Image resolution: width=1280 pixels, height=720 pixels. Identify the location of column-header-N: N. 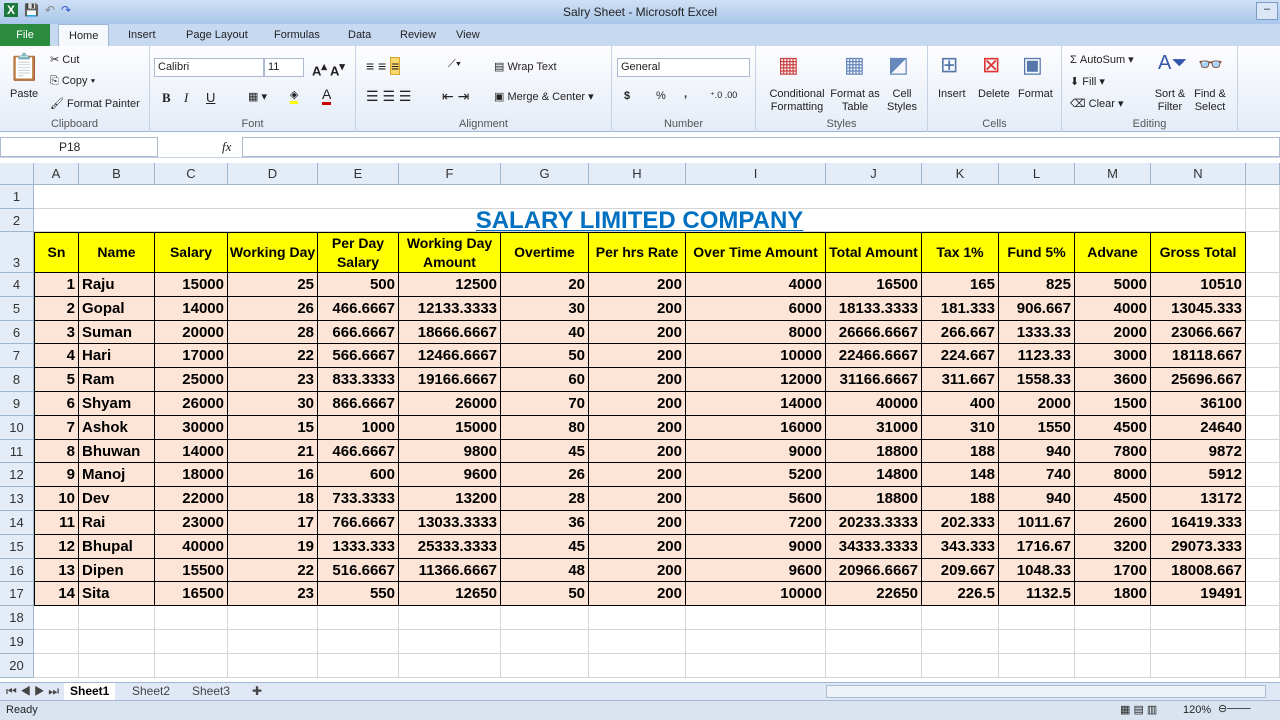
(1198, 174).